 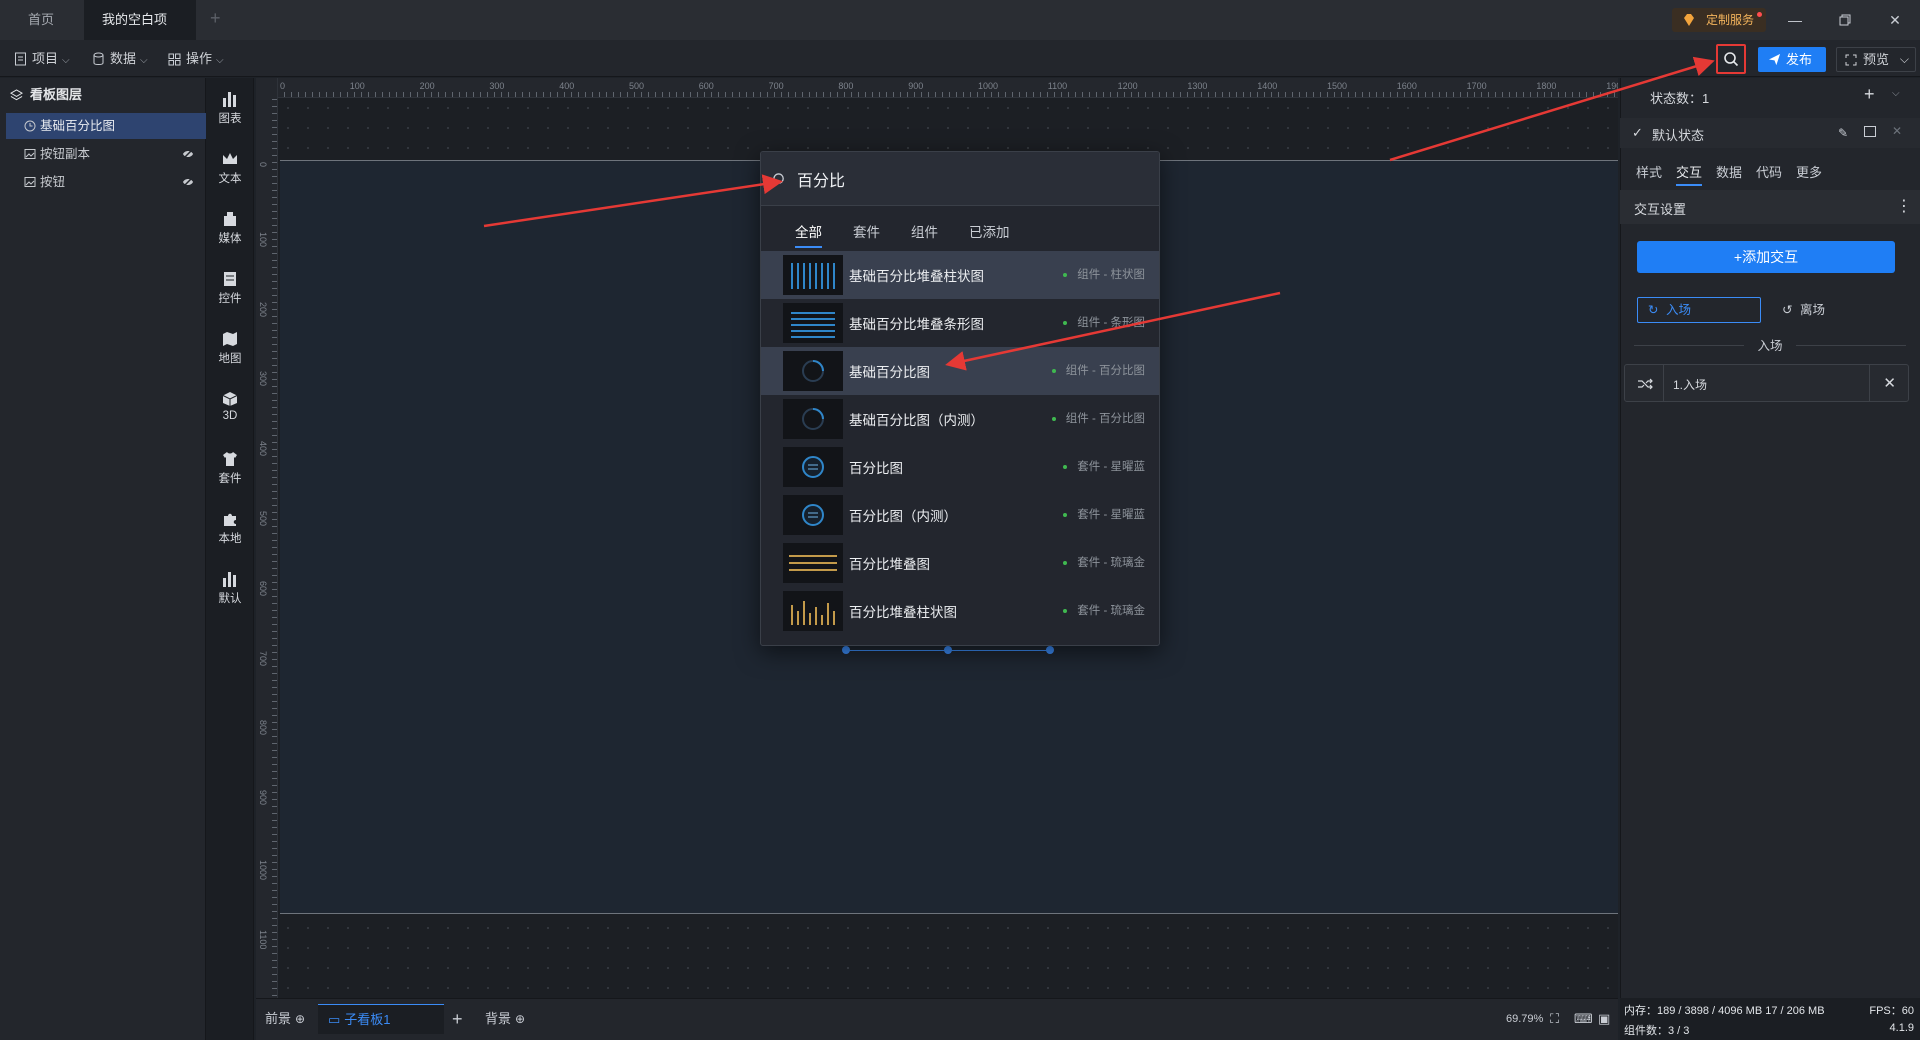 I want to click on search-result: 基础百分比堆叠柱状图 组件 - 柱状图, so click(x=960, y=275).